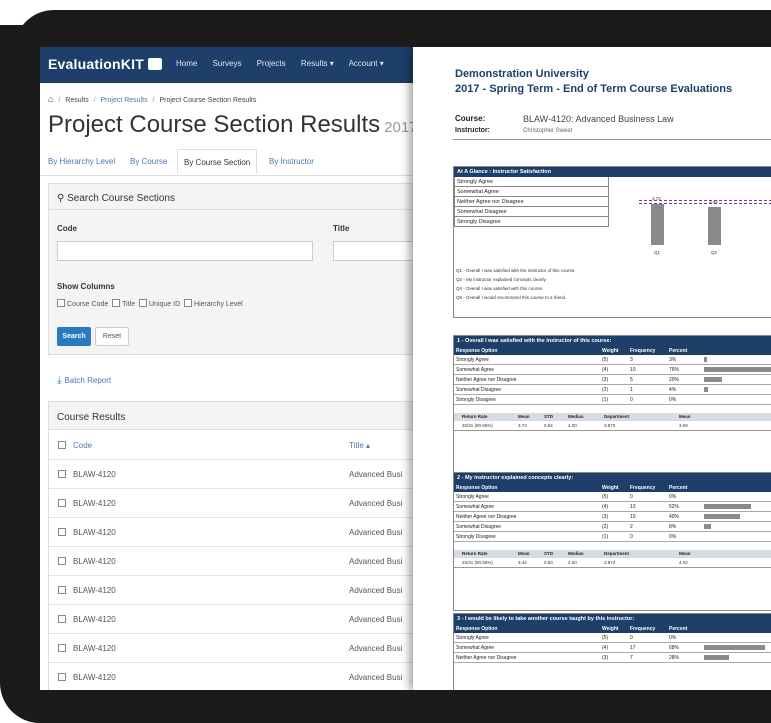  I want to click on title-input, so click(377, 251).